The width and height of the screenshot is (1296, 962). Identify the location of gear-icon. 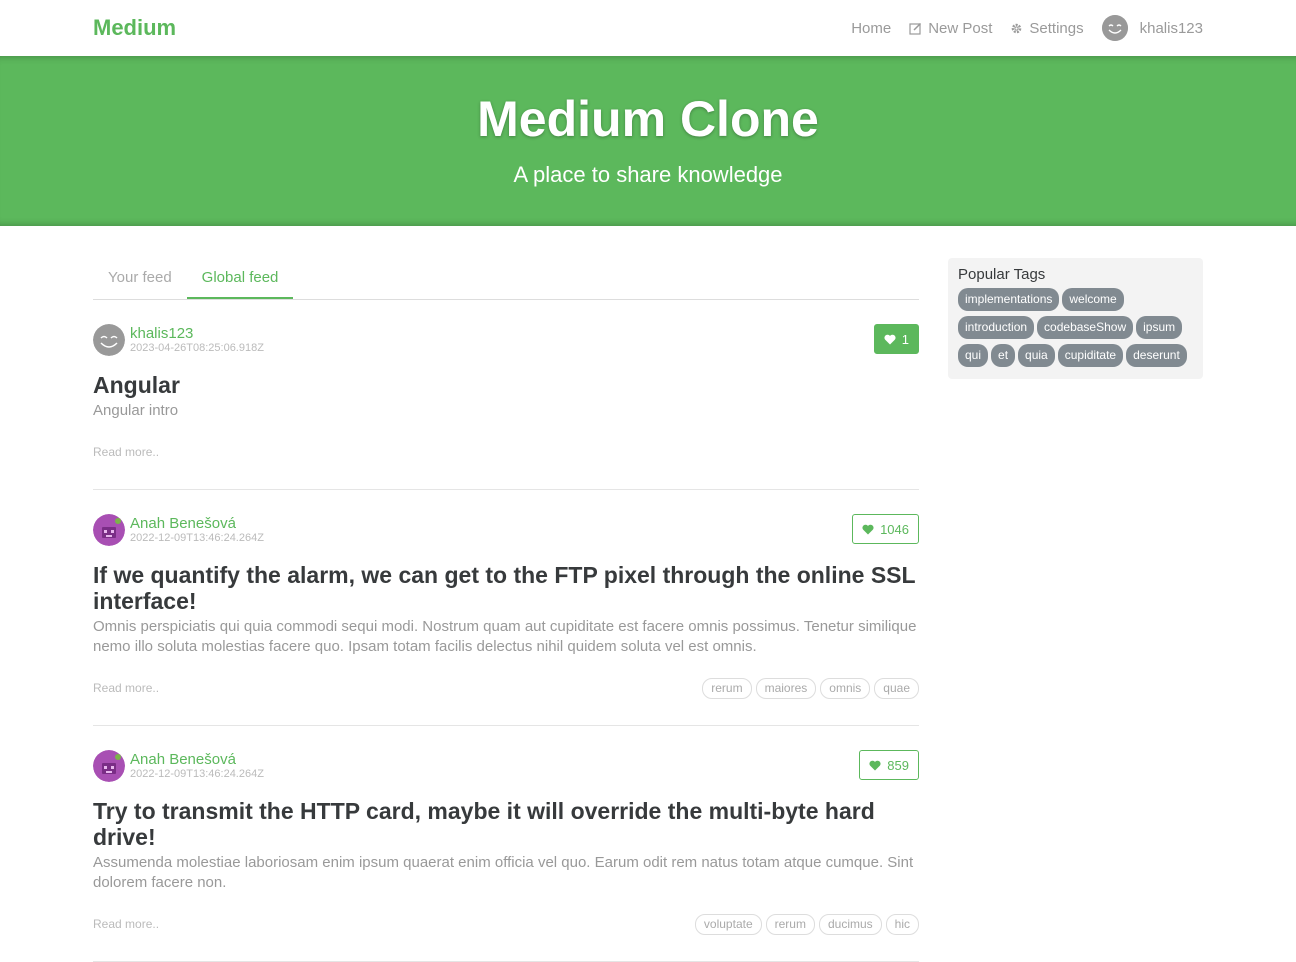
(1017, 28).